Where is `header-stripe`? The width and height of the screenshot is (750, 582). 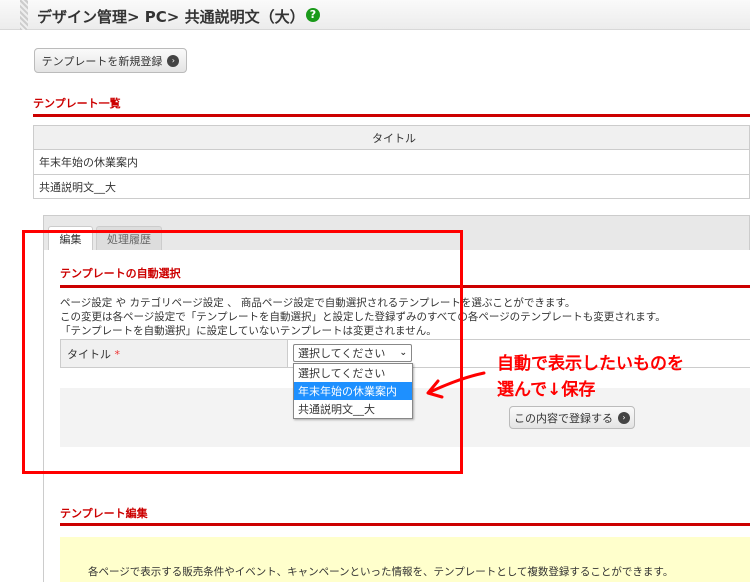
header-stripe is located at coordinates (24, 15).